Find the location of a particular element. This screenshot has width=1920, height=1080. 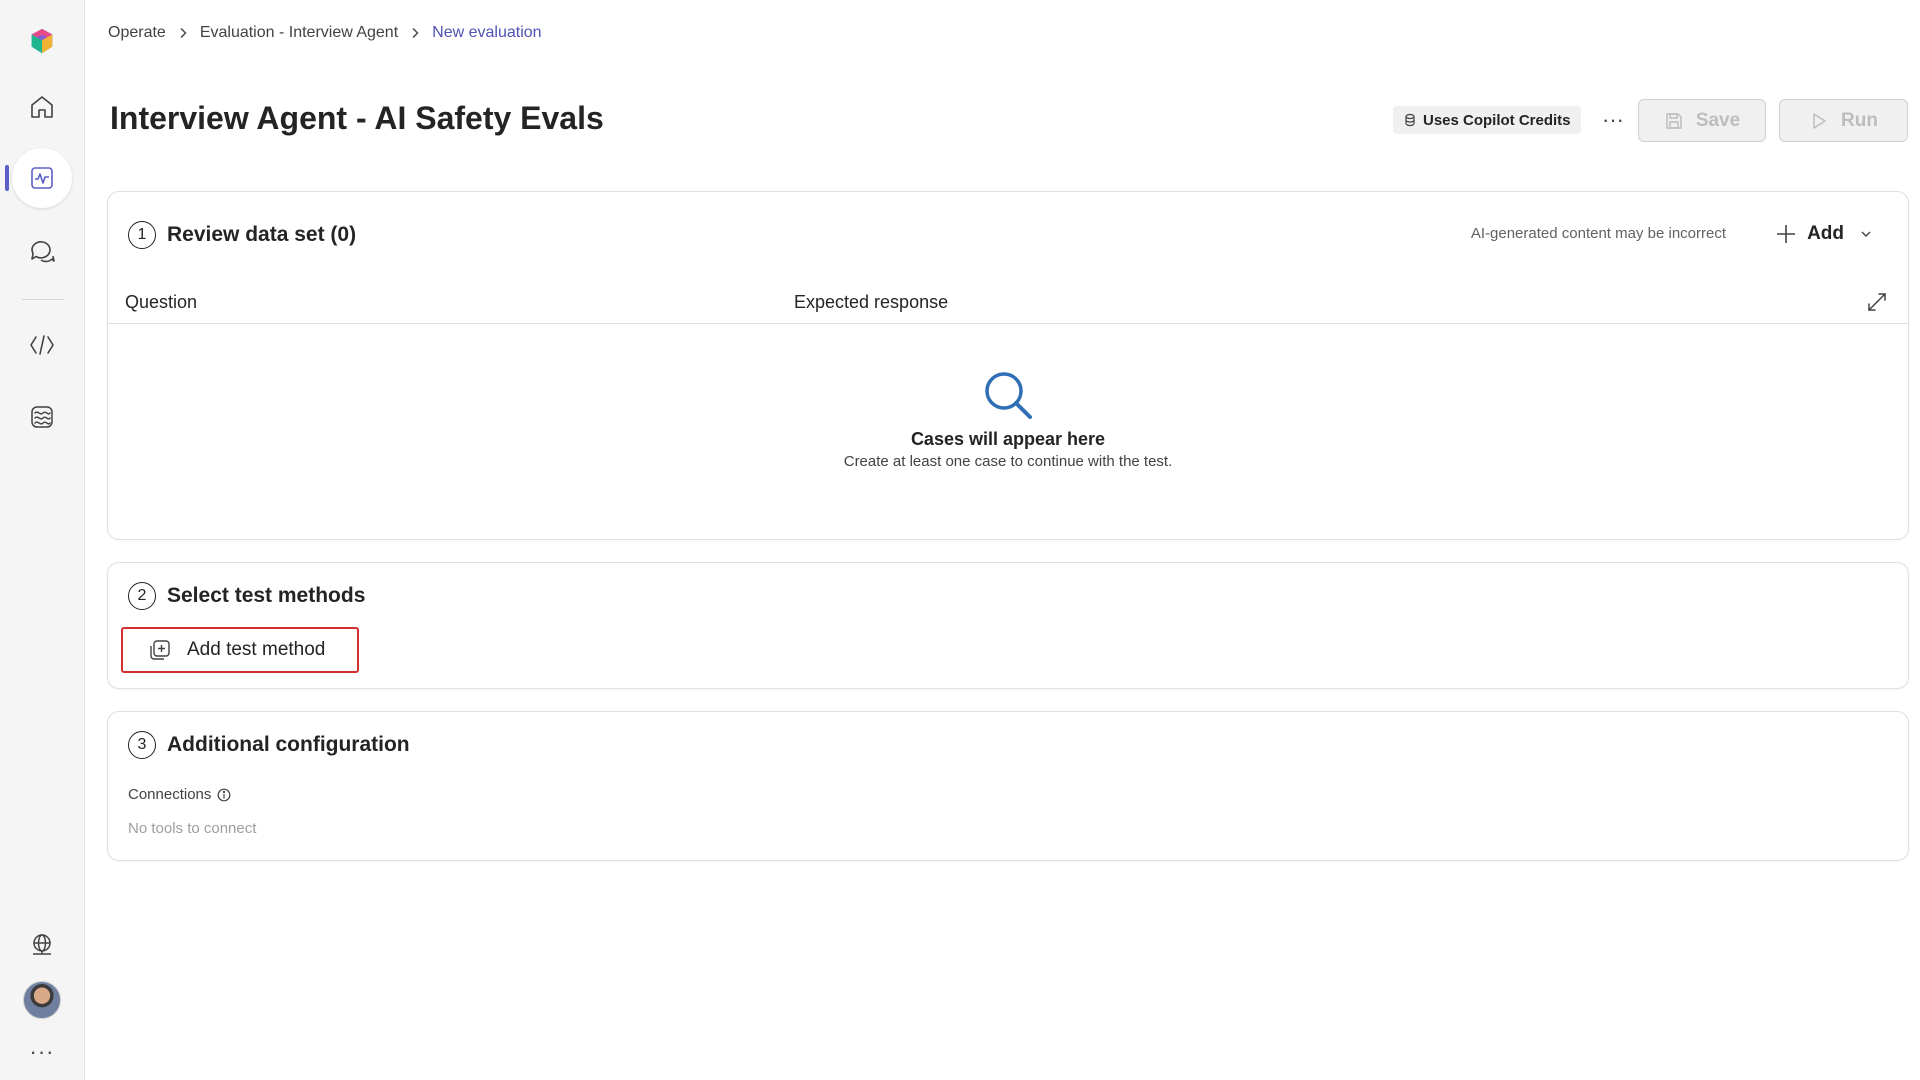

expand-icon is located at coordinates (1877, 302).